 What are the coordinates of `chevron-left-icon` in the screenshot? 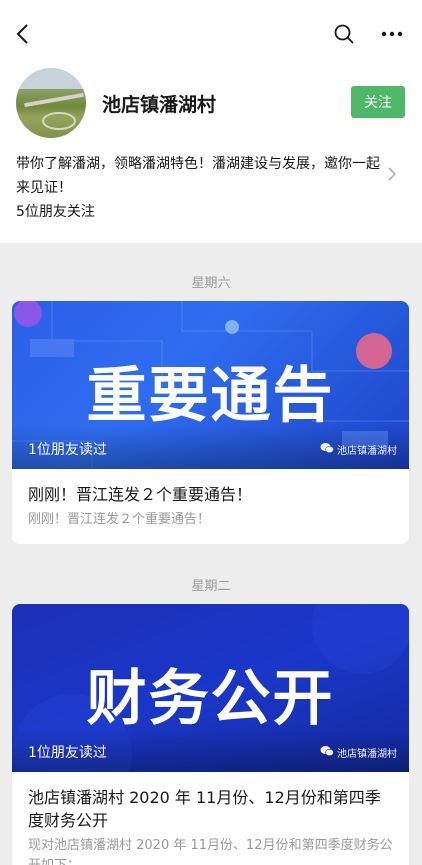 It's located at (22, 34).